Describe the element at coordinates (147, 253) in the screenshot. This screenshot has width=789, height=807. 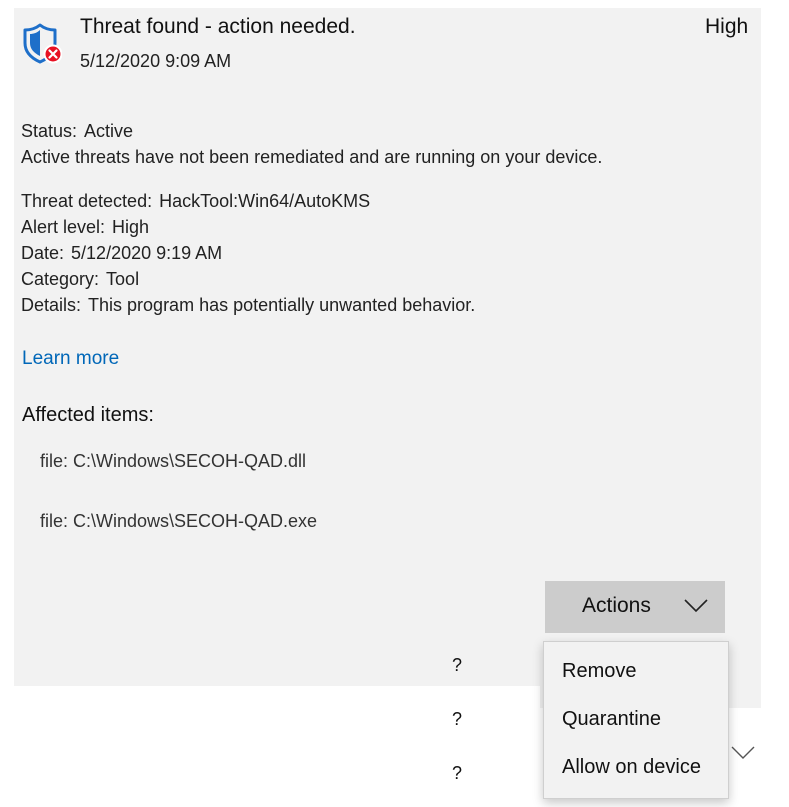
I see `detail-value: 5/12/2020 9:19 AM` at that location.